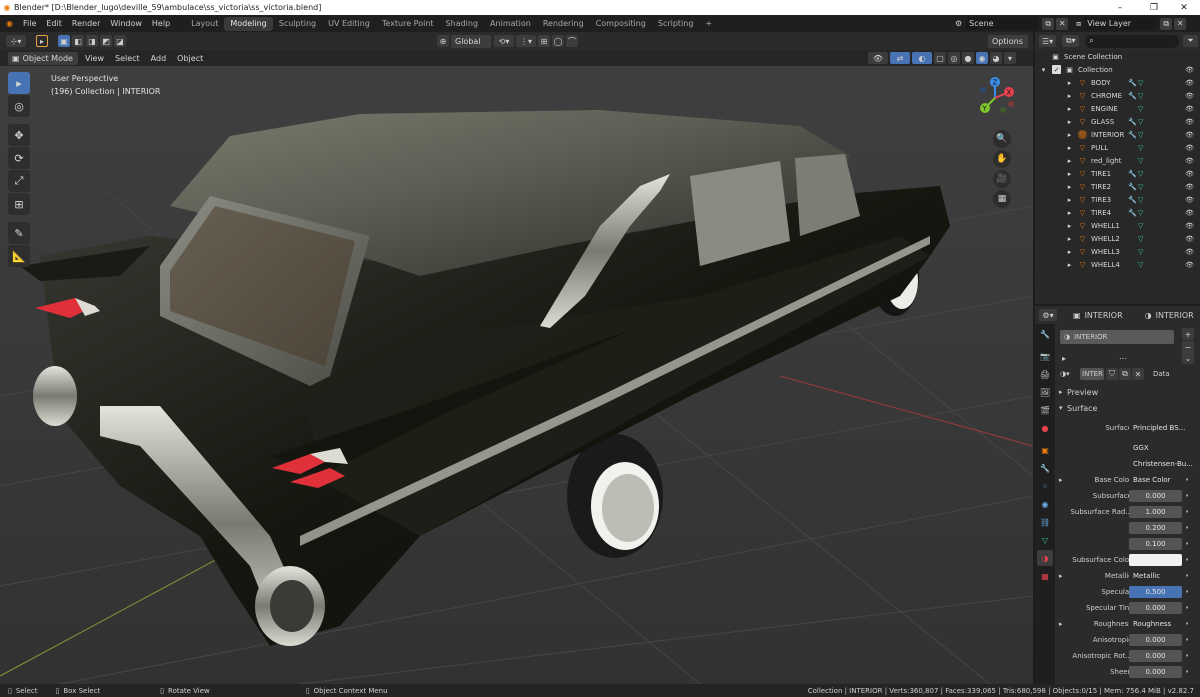 This screenshot has height=697, width=1200. What do you see at coordinates (92, 41) in the screenshot?
I see `select-subtract-icon: ◨` at bounding box center [92, 41].